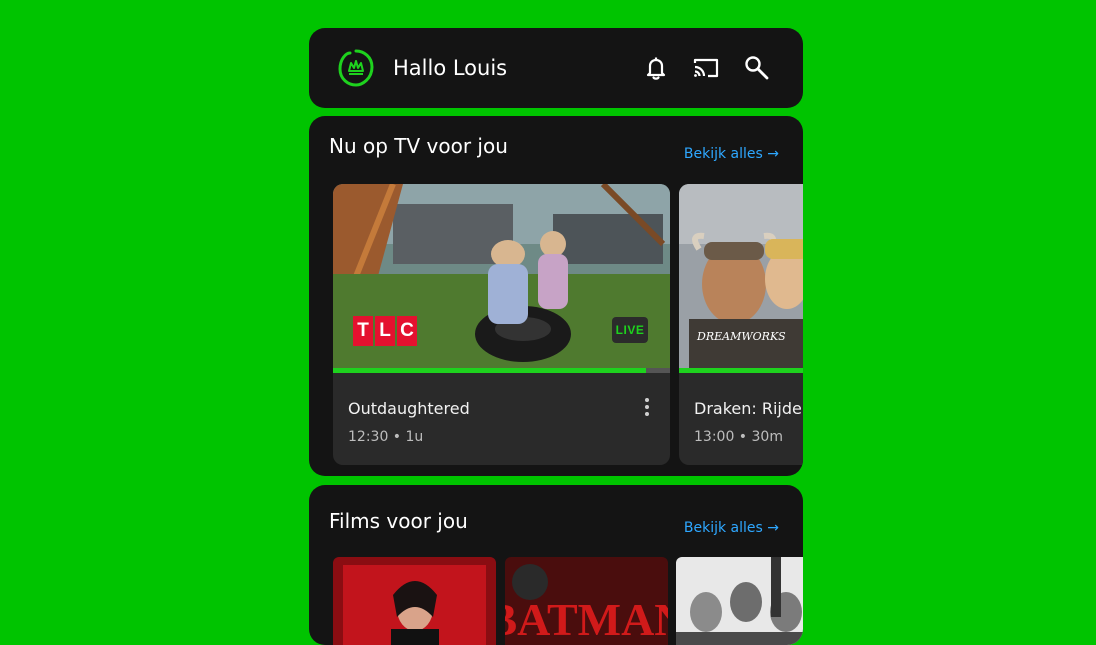 Image resolution: width=1096 pixels, height=645 pixels. Describe the element at coordinates (501, 324) in the screenshot. I see `program-card: TLC LIVE Outdaughtered 12:30 • 1u` at that location.